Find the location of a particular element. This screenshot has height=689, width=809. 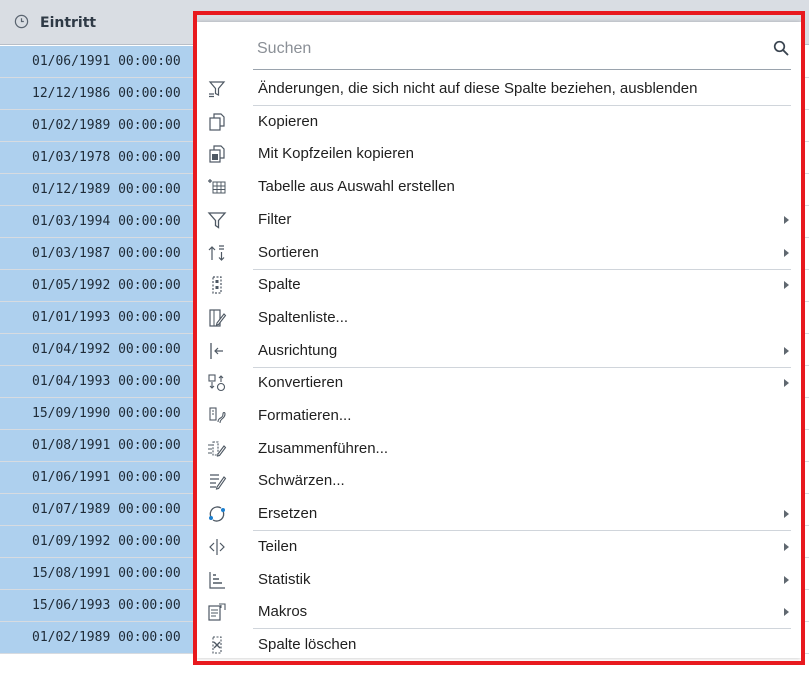

cell-eintritt: 01/07/1989 00:00:00 is located at coordinates (104, 509).